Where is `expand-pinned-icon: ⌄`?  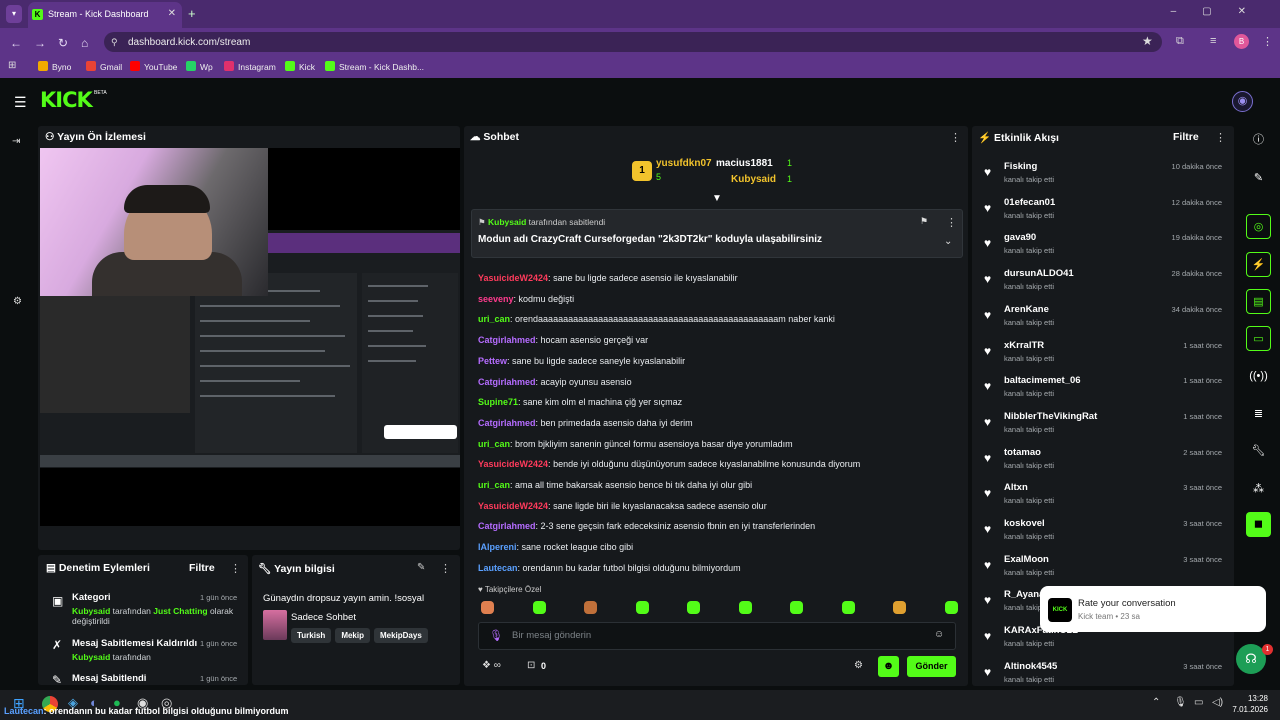 expand-pinned-icon: ⌄ is located at coordinates (948, 241).